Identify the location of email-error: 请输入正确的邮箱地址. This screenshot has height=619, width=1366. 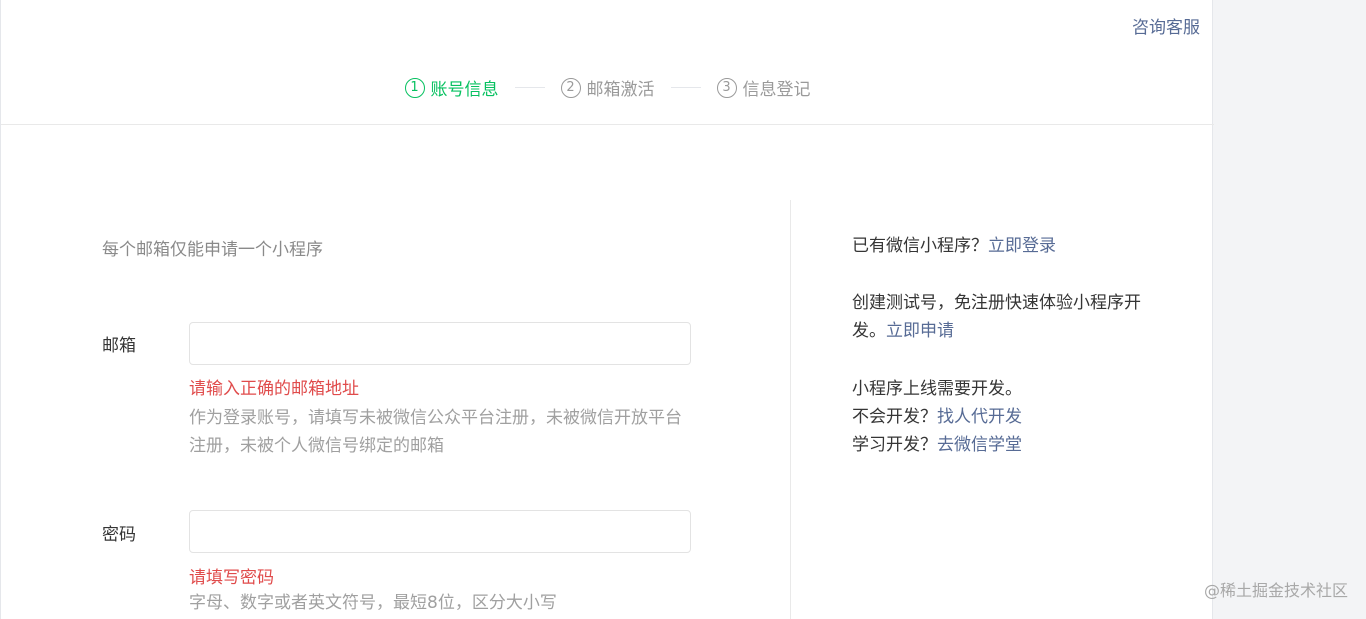
(274, 389).